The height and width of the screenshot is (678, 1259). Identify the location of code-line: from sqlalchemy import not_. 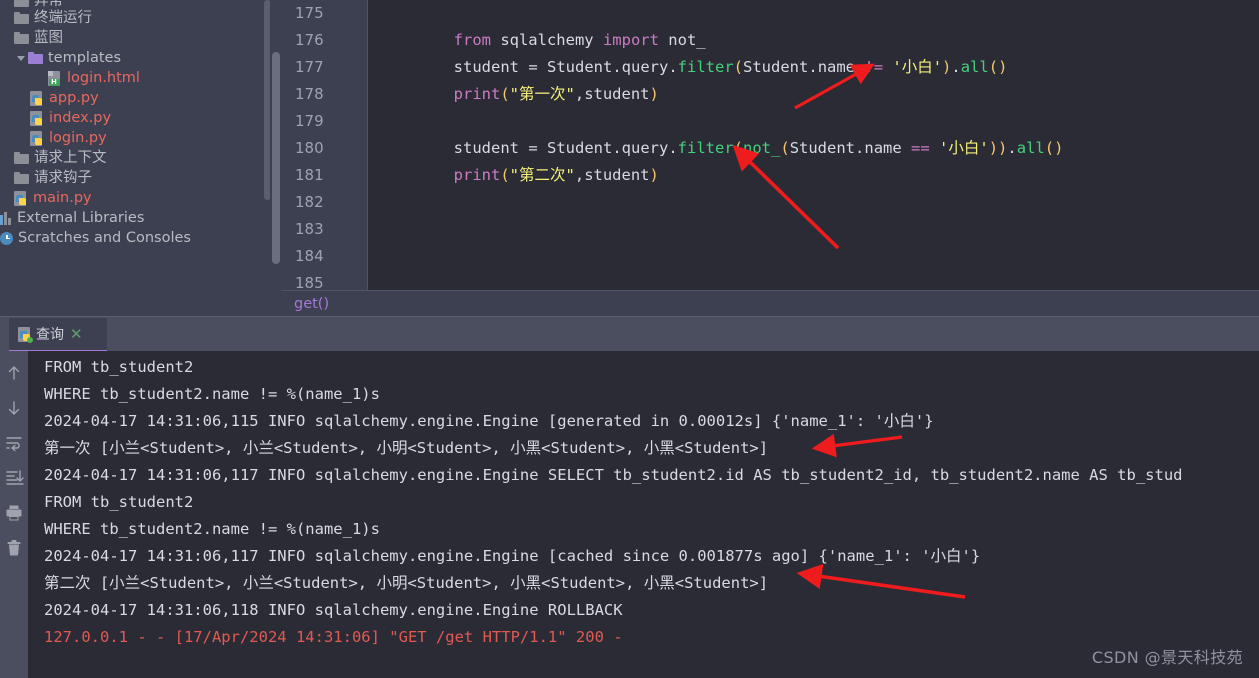
(813, 40).